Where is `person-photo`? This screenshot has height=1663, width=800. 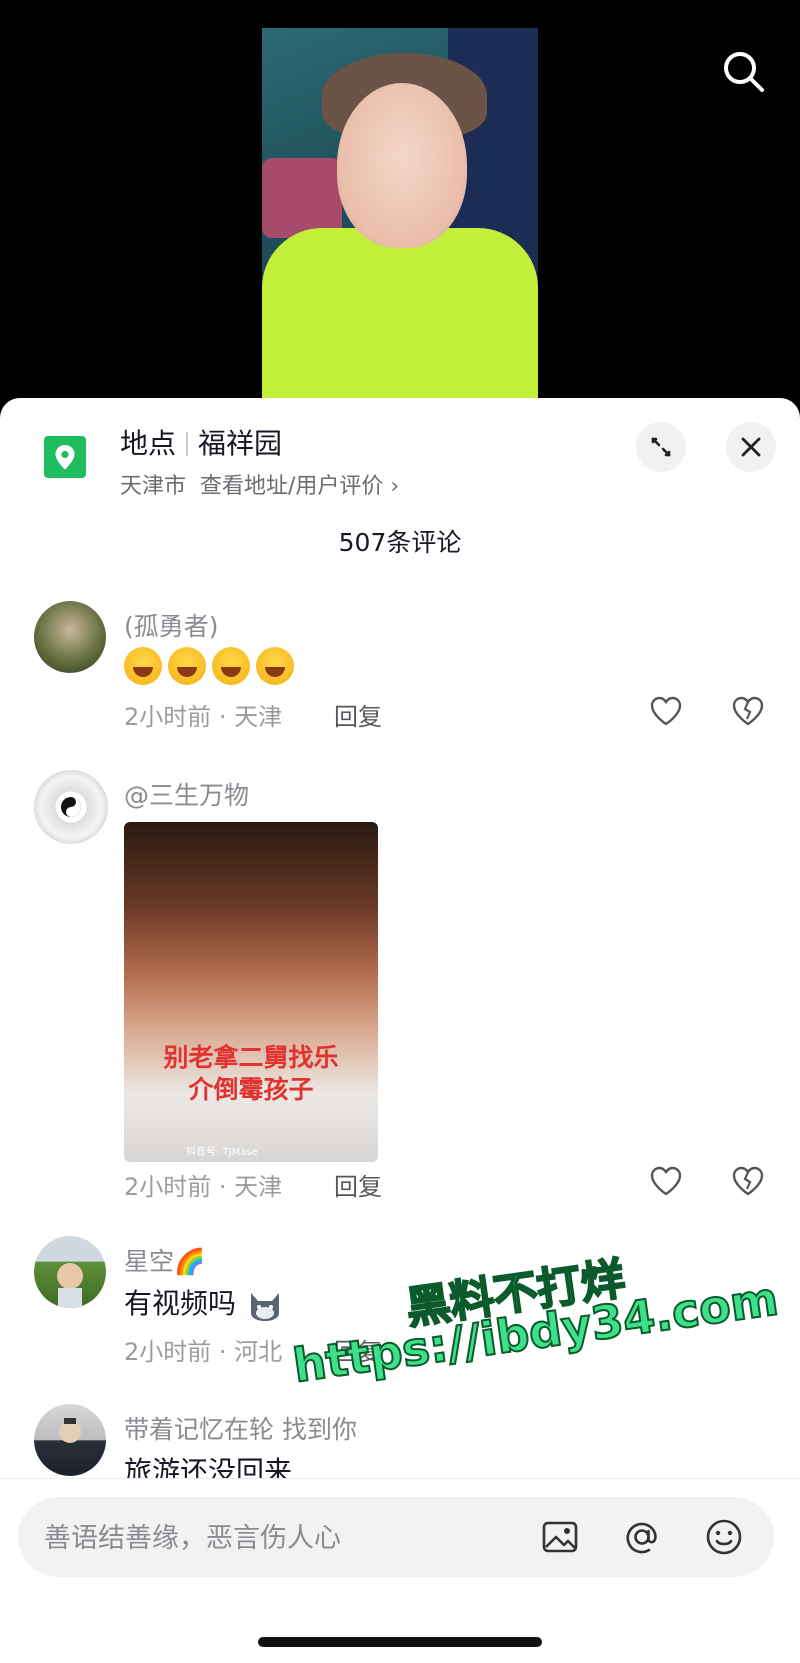
person-photo is located at coordinates (70, 1430).